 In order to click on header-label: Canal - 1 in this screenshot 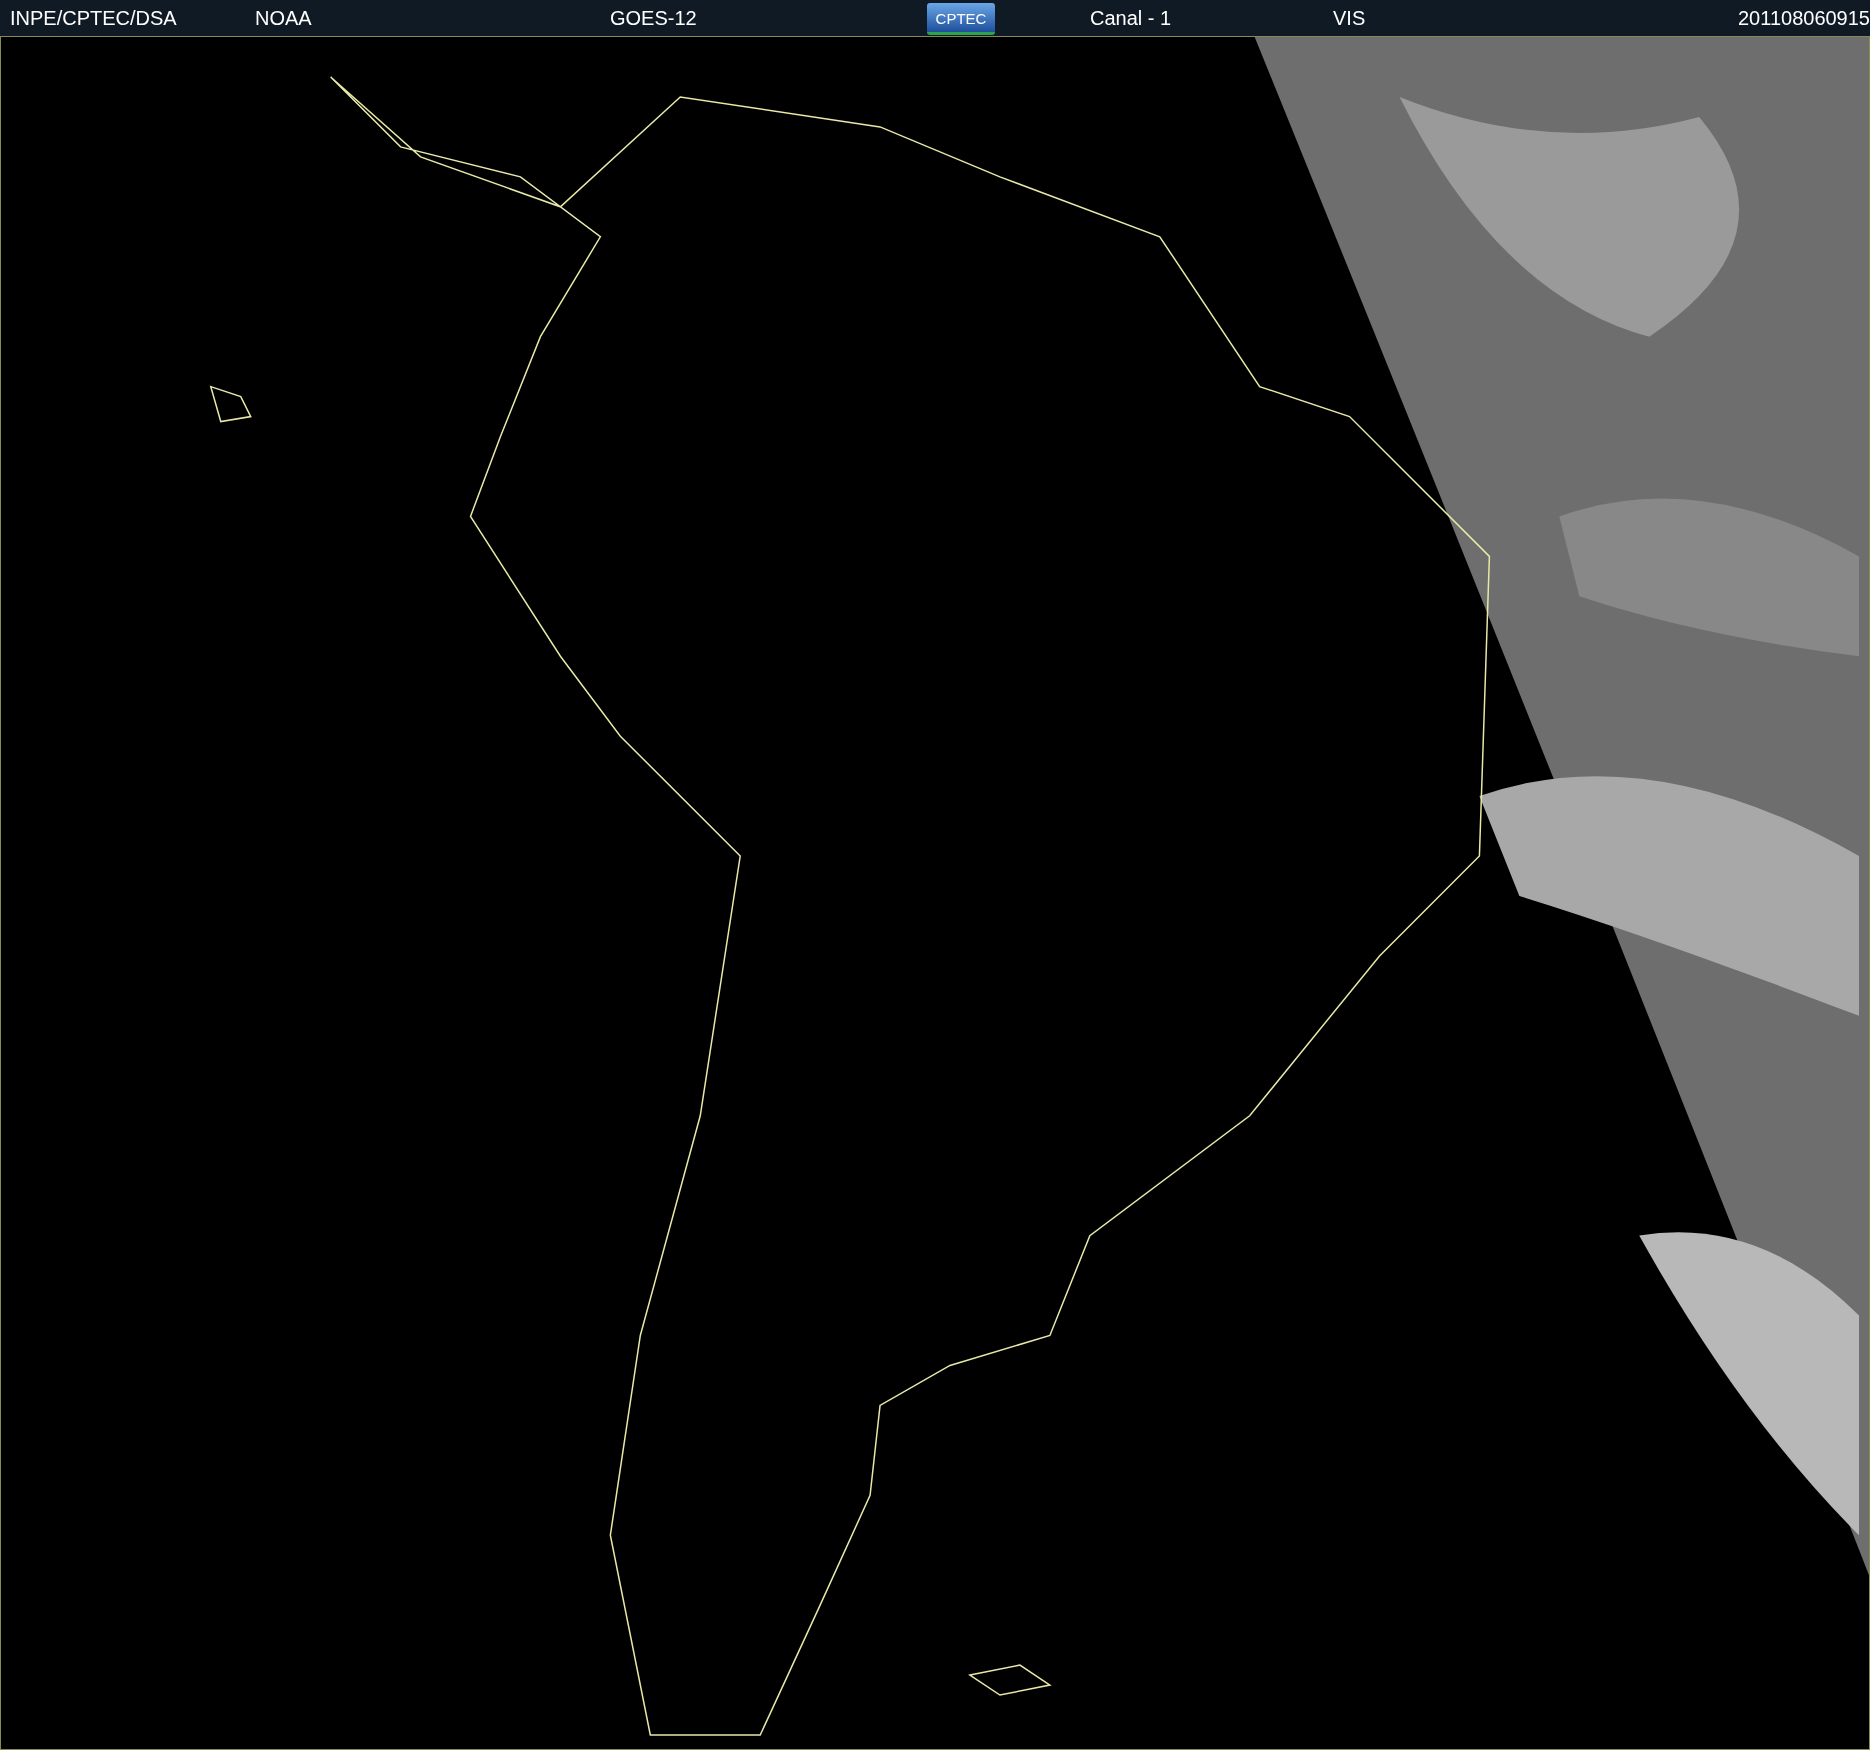, I will do `click(1131, 18)`.